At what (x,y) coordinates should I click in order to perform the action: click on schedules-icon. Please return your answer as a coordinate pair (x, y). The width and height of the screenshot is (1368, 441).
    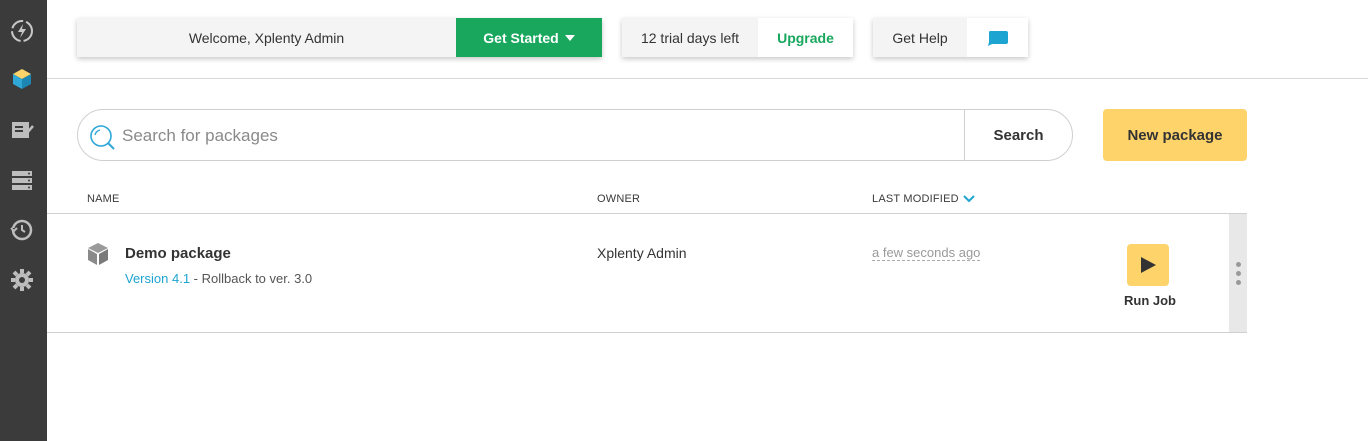
    Looking at the image, I should click on (22, 230).